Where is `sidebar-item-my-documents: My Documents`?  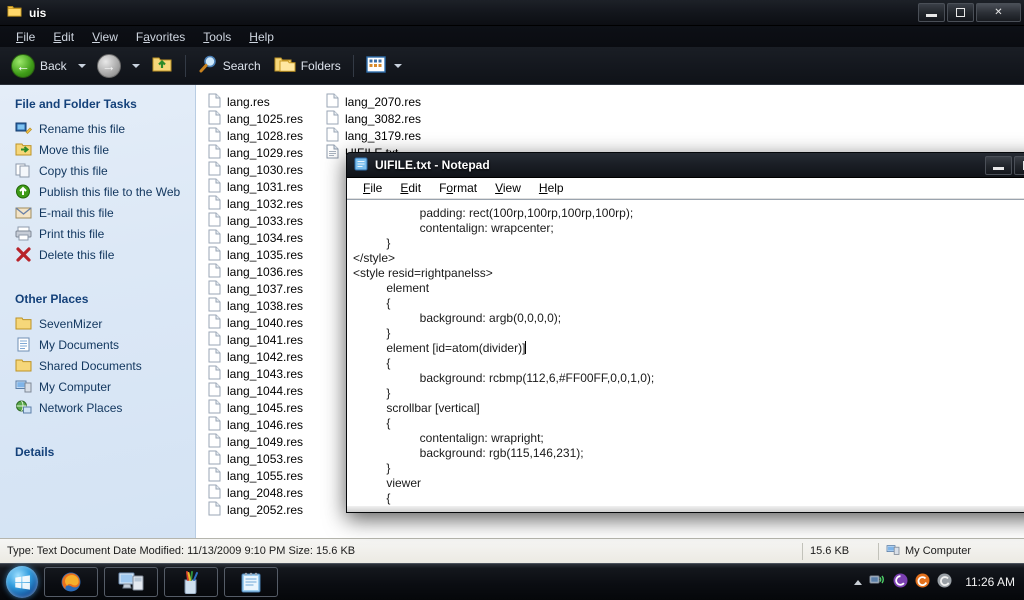 sidebar-item-my-documents: My Documents is located at coordinates (103, 345).